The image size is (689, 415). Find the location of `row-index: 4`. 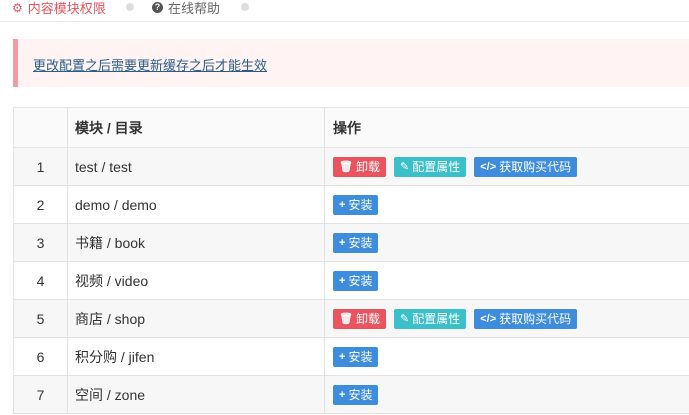

row-index: 4 is located at coordinates (40, 280).